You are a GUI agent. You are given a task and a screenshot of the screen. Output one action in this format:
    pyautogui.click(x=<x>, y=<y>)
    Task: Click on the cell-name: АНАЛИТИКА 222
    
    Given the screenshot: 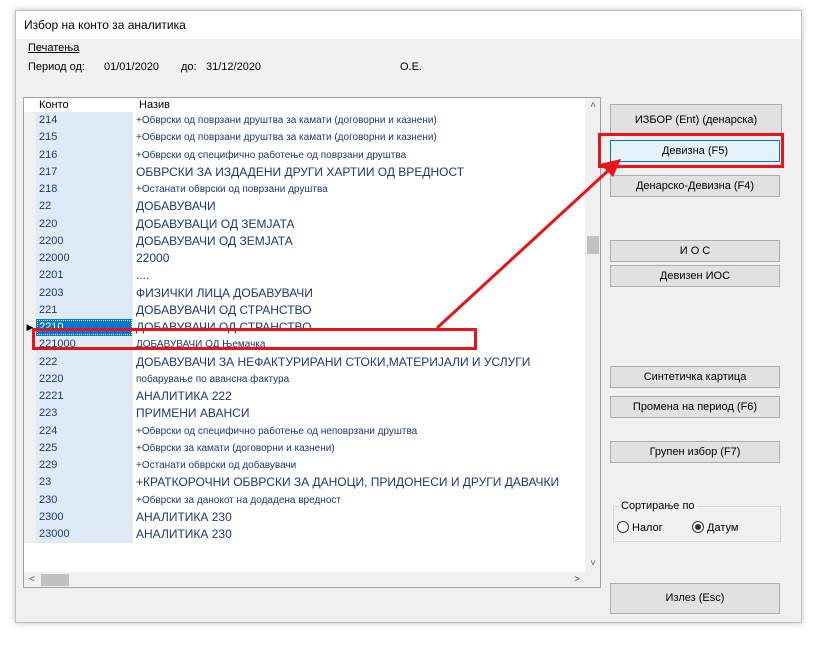 What is the action you would take?
    pyautogui.click(x=358, y=396)
    